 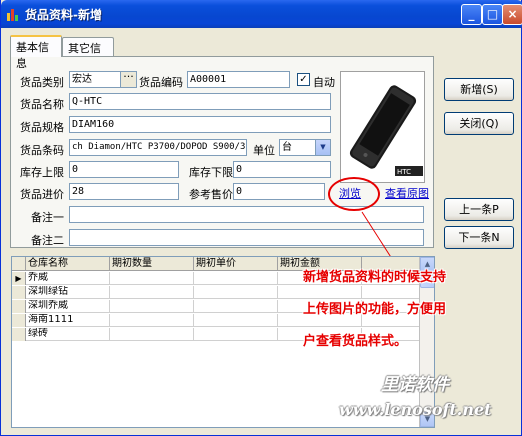 What do you see at coordinates (47, 217) in the screenshot?
I see `note1-label: 备注一` at bounding box center [47, 217].